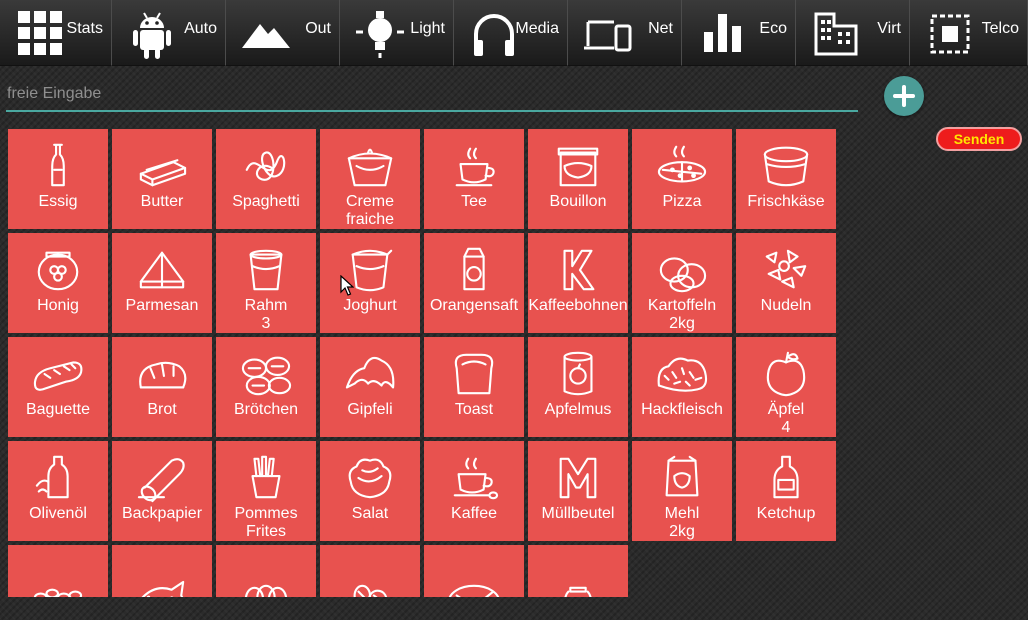  What do you see at coordinates (511, 33) in the screenshot?
I see `nav-media-button: Media` at bounding box center [511, 33].